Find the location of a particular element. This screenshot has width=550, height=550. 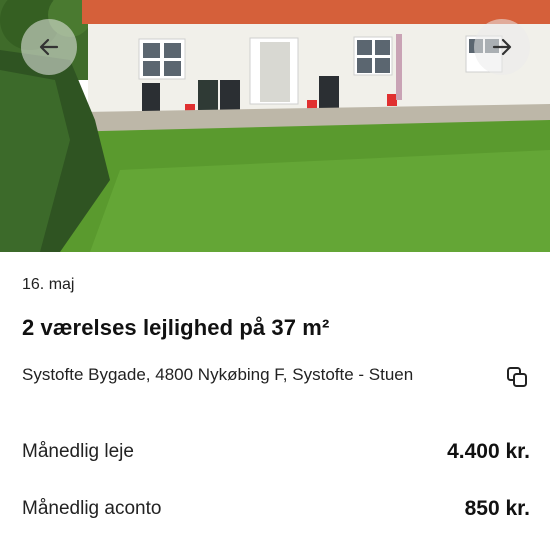

copy-icon is located at coordinates (517, 377).